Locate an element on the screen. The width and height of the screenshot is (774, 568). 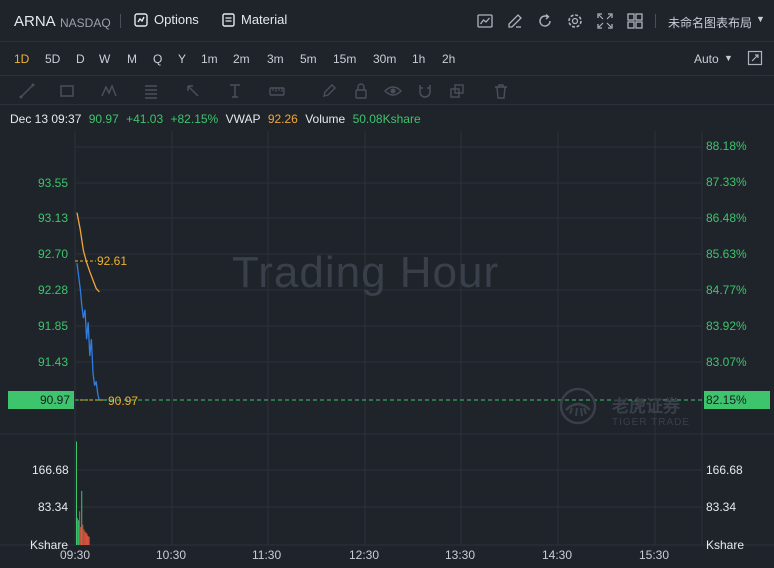
current-price-tag: 90.97 is located at coordinates (41, 400).